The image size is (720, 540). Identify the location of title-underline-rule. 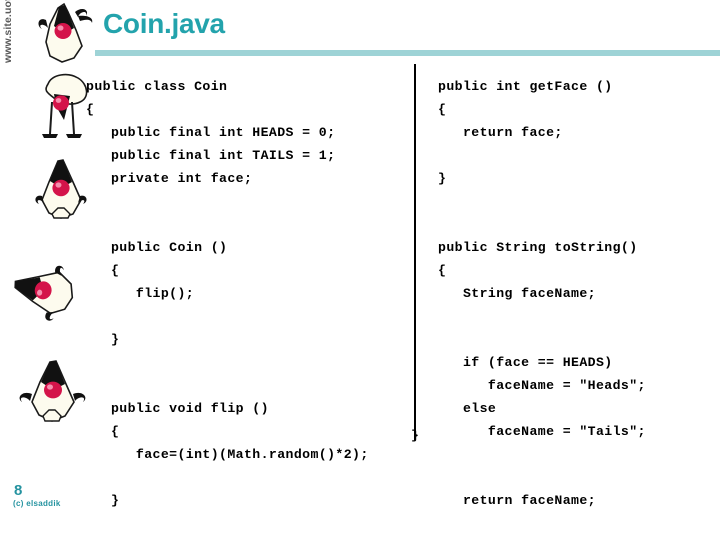
(407, 53).